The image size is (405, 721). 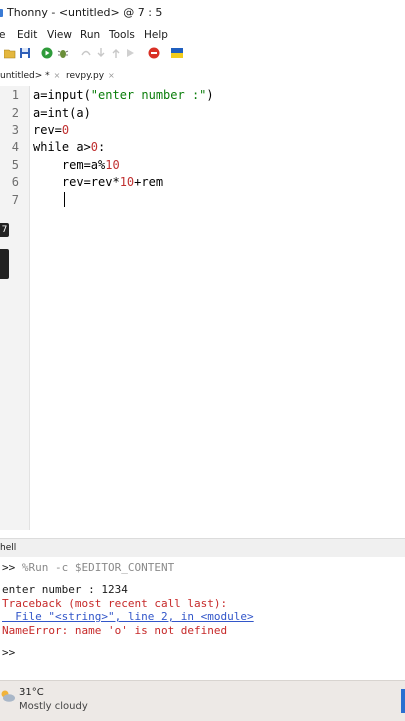 I want to click on thonny-logo-icon, so click(x=1, y=13).